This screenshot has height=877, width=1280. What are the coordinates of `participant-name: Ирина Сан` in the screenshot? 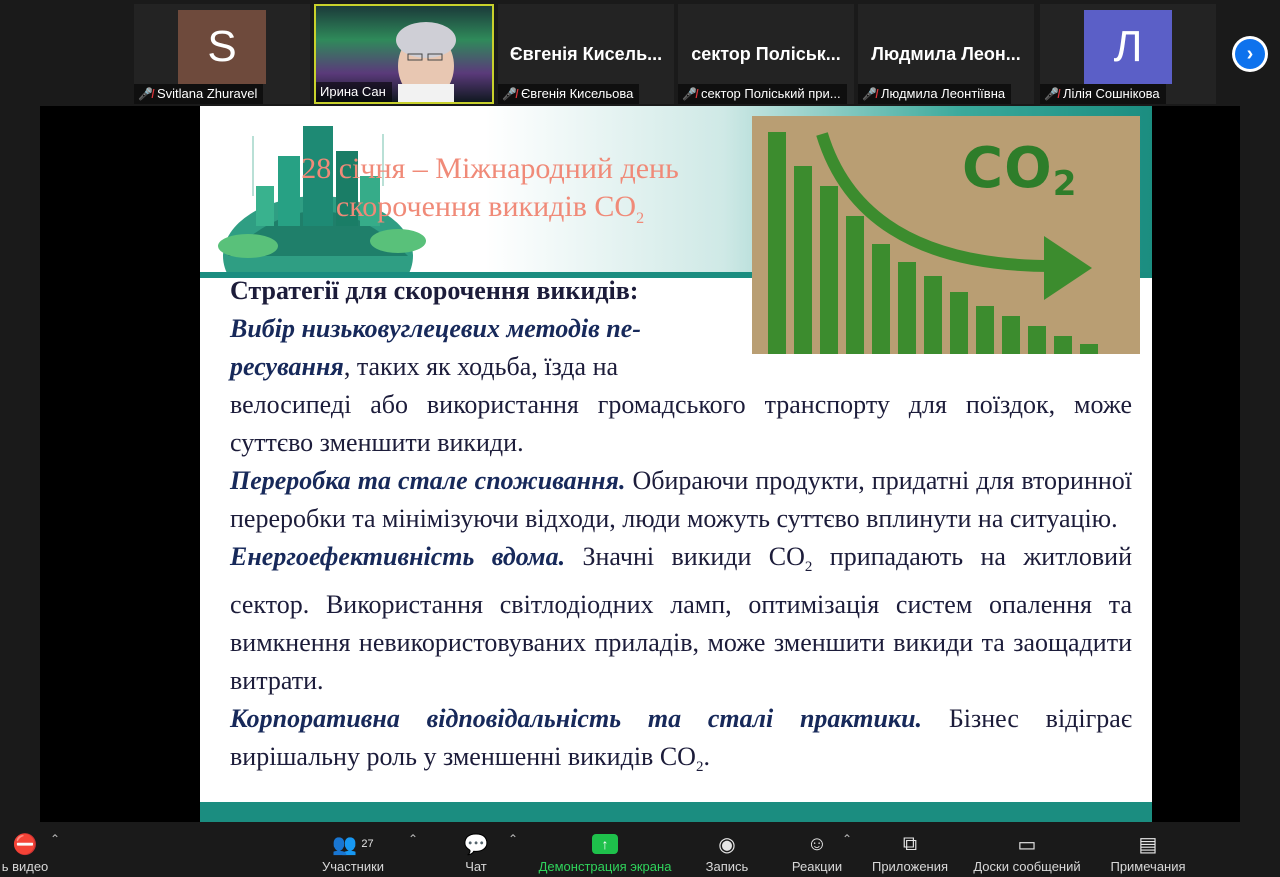 It's located at (353, 91).